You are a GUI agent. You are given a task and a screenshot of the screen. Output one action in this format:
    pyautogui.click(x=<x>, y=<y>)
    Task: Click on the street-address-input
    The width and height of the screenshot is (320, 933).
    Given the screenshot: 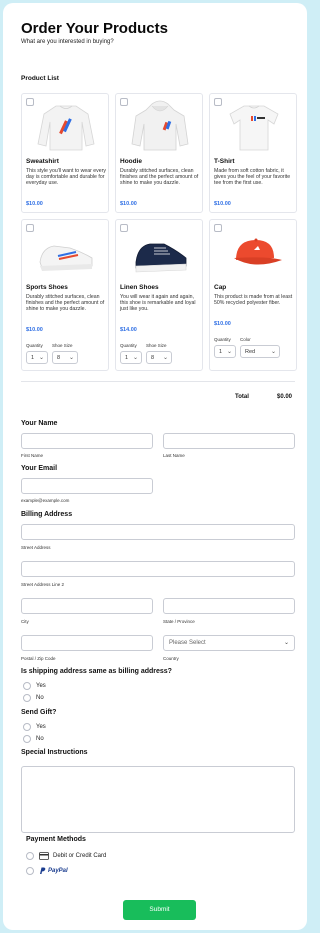 What is the action you would take?
    pyautogui.click(x=158, y=532)
    